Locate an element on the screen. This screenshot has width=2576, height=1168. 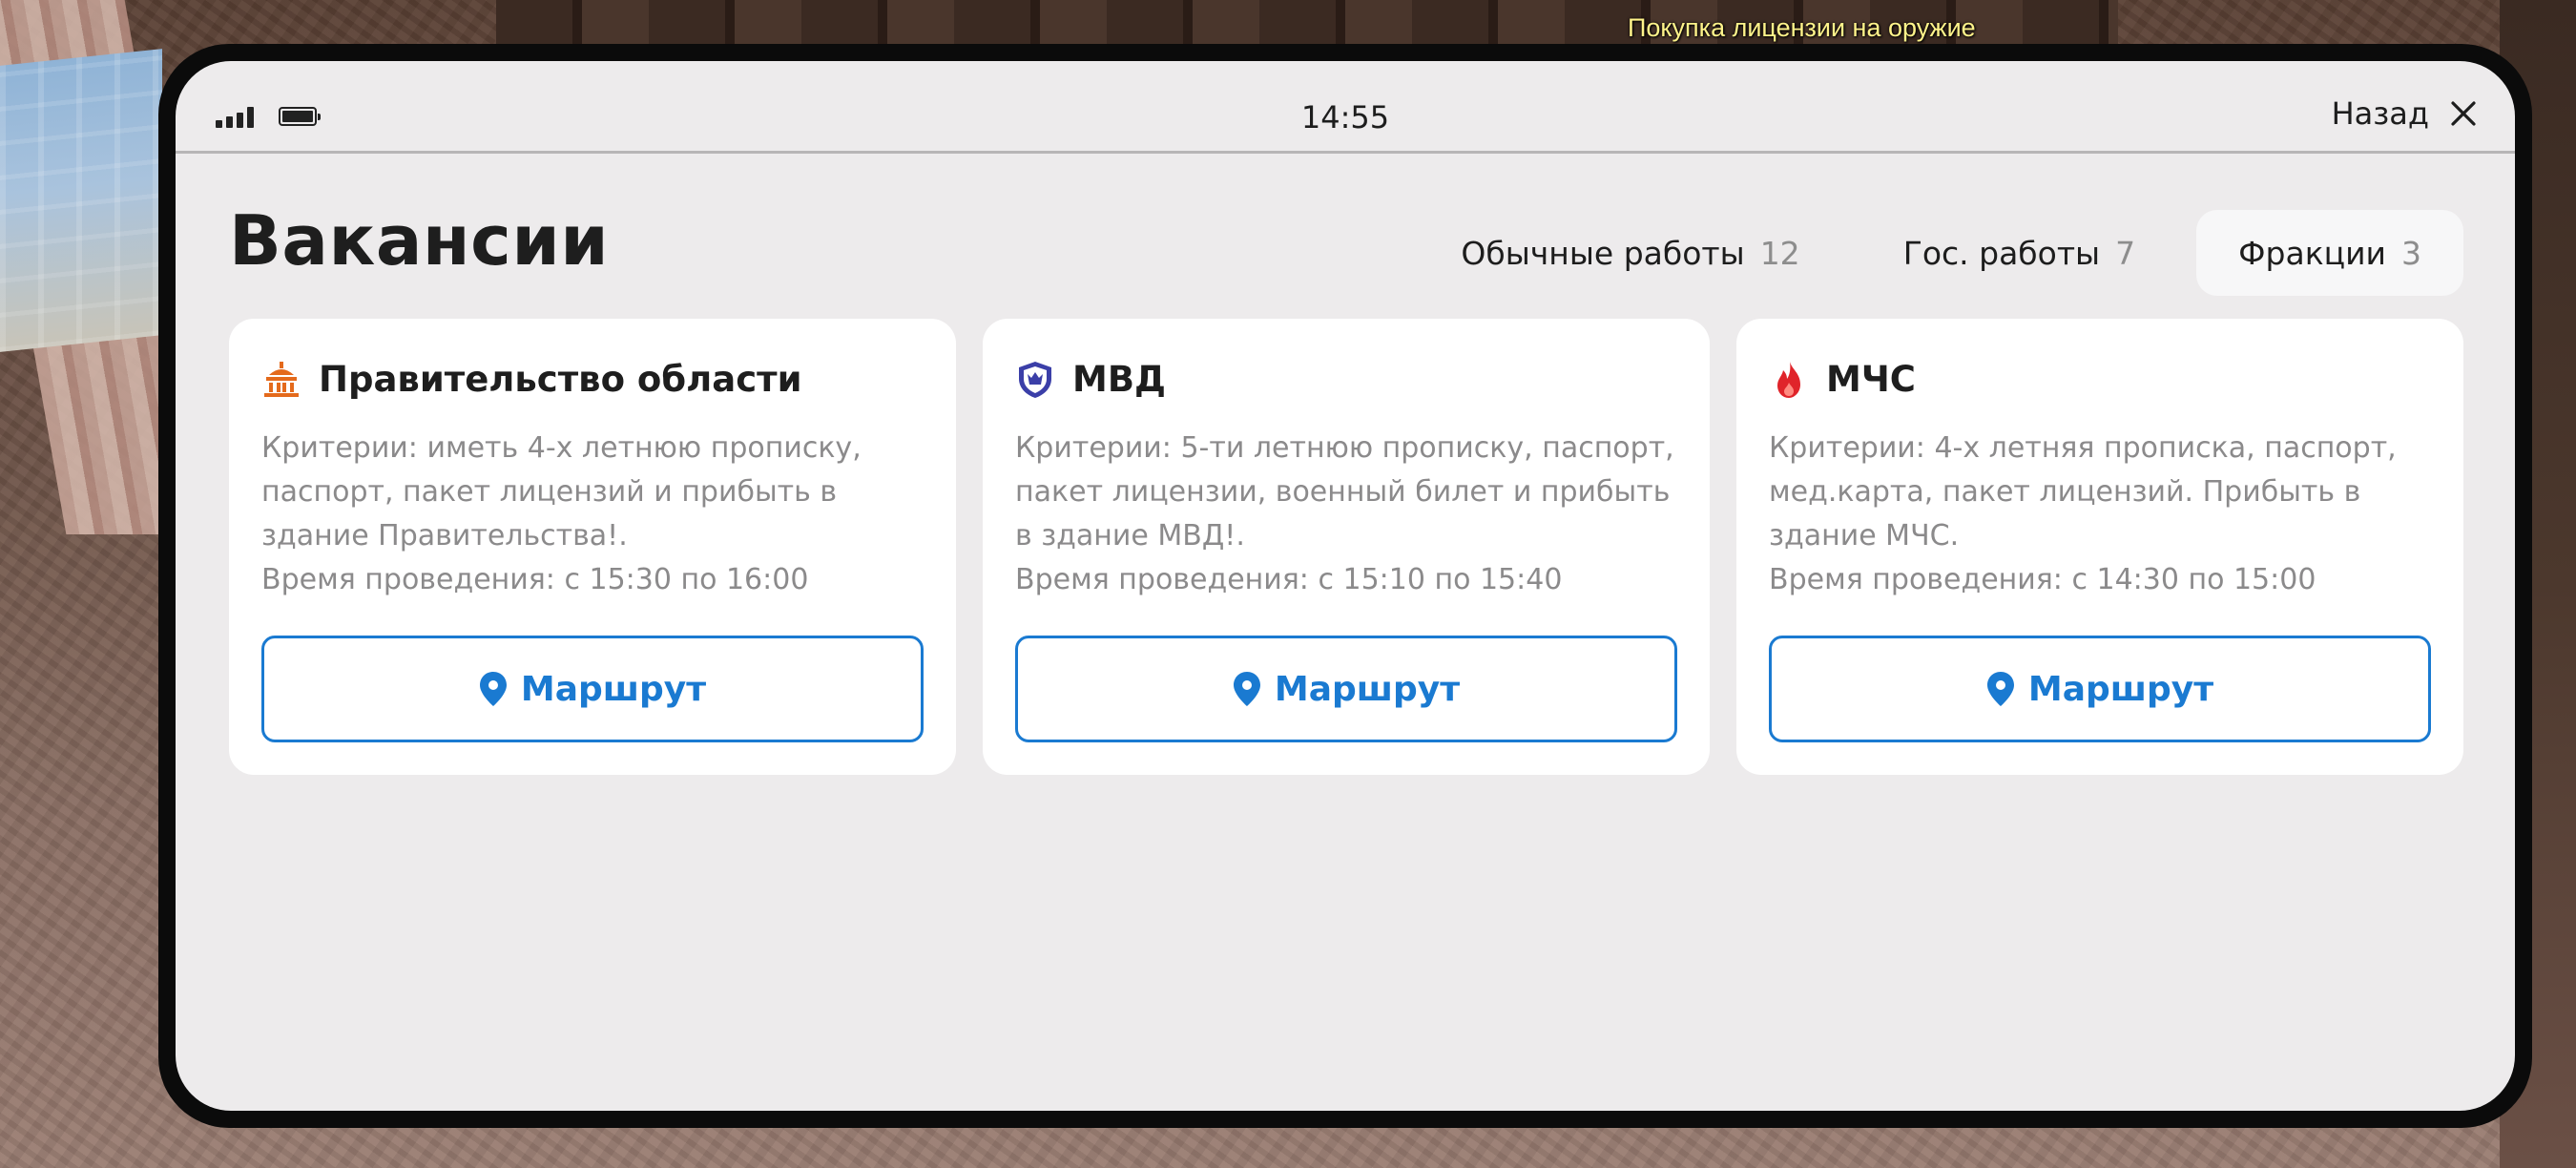
tab-label: Гос. работы is located at coordinates (2001, 253).